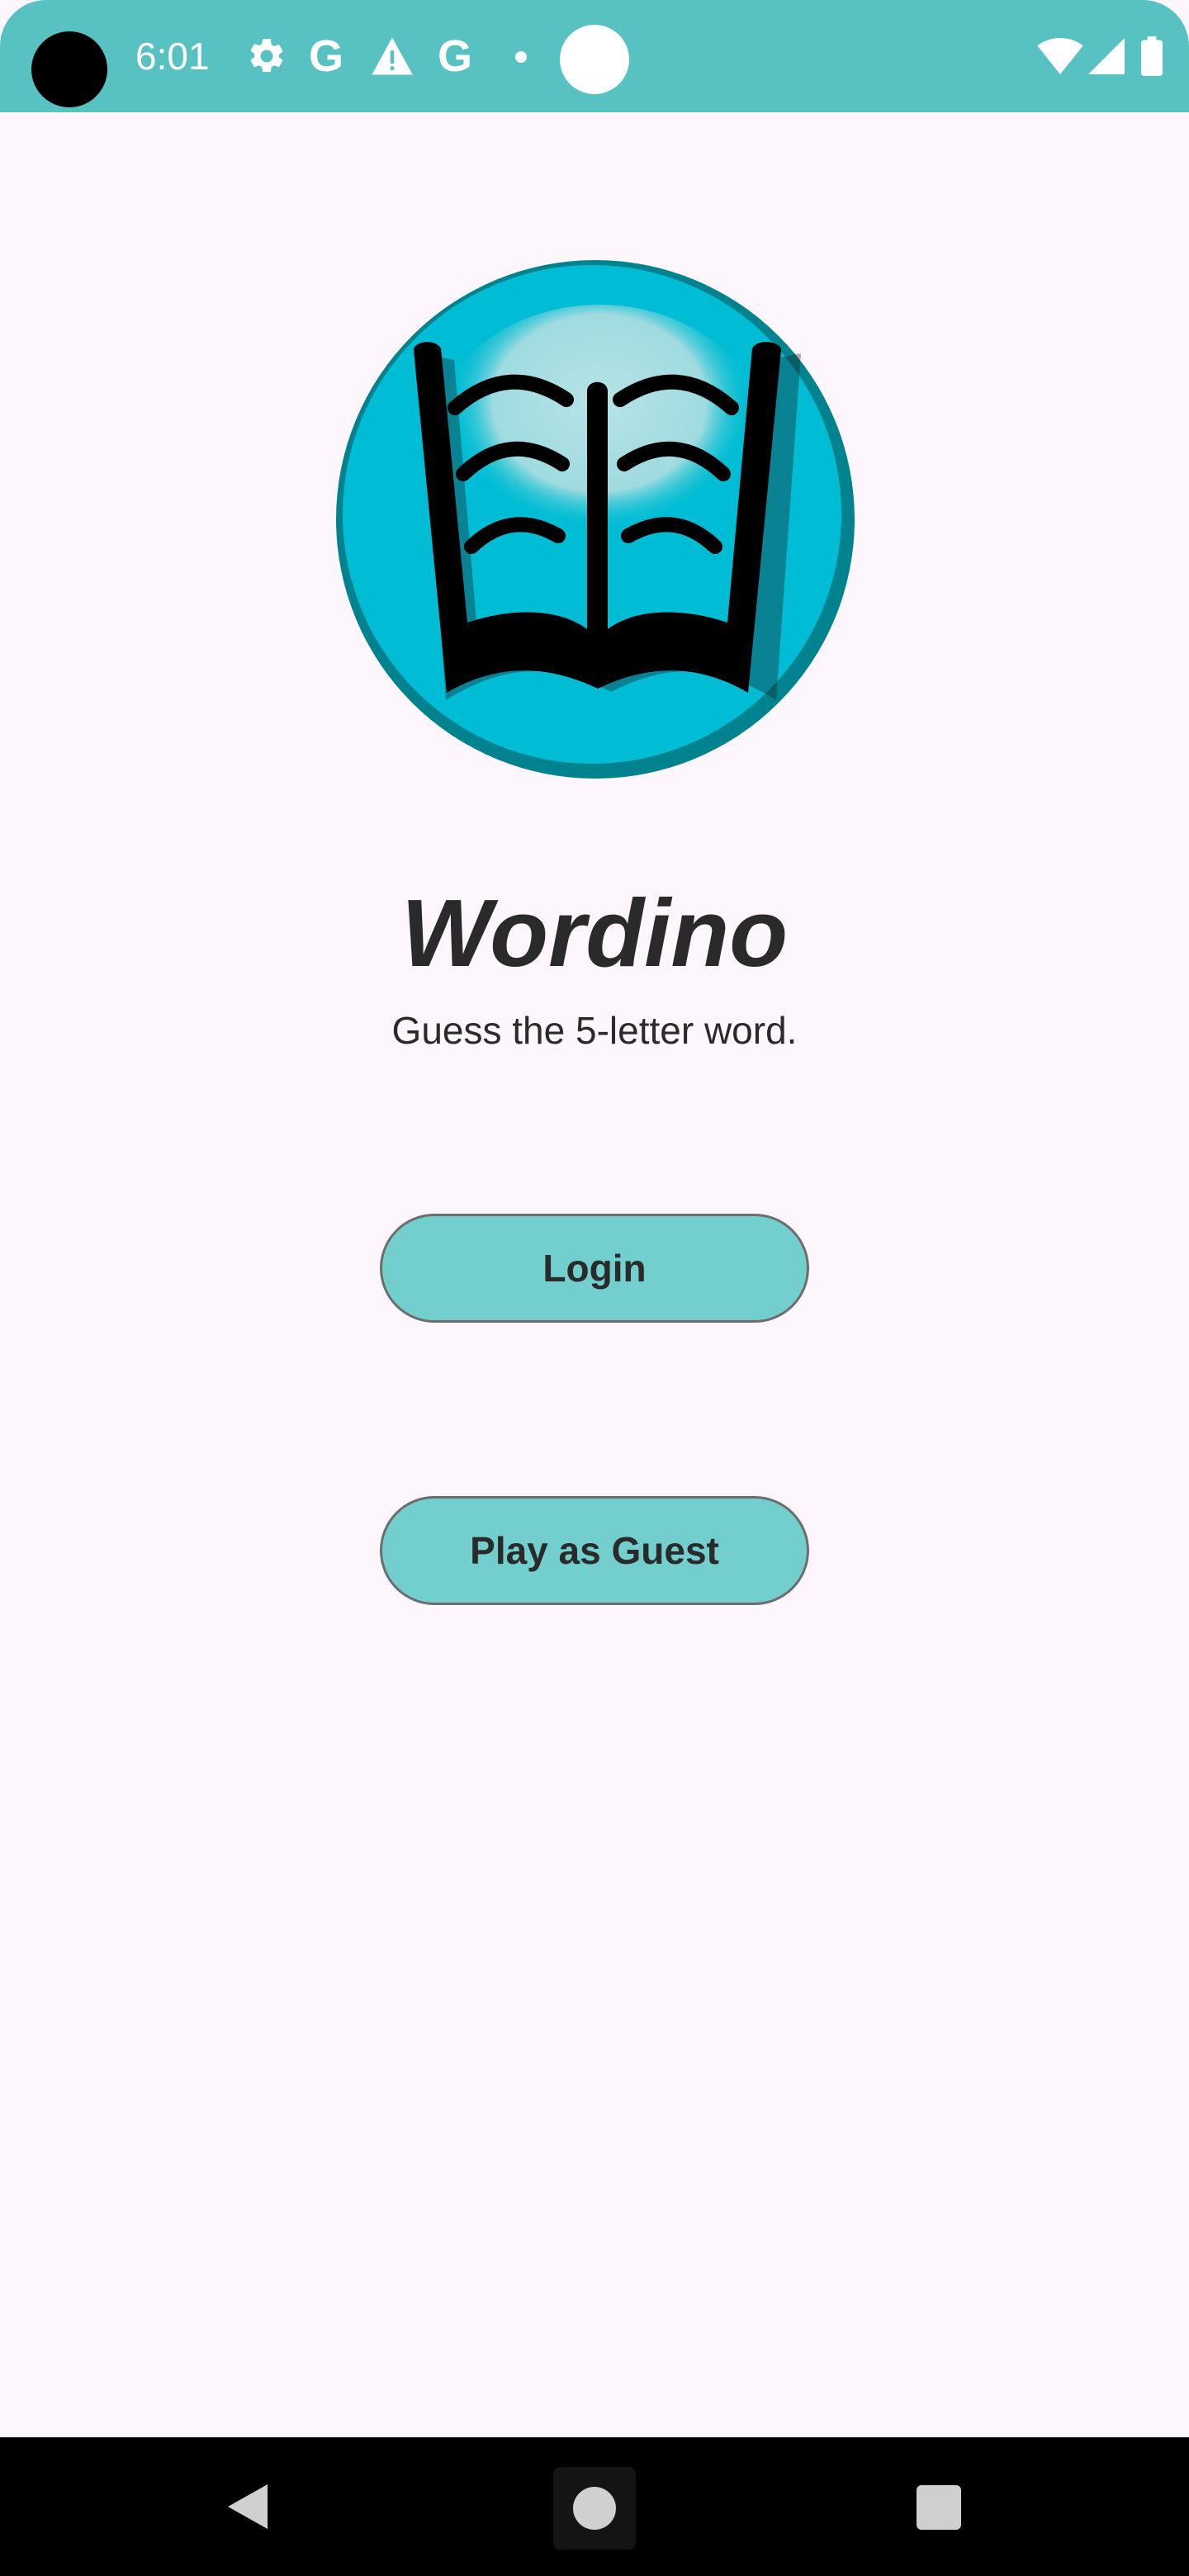  Describe the element at coordinates (1152, 56) in the screenshot. I see `battery-icon` at that location.